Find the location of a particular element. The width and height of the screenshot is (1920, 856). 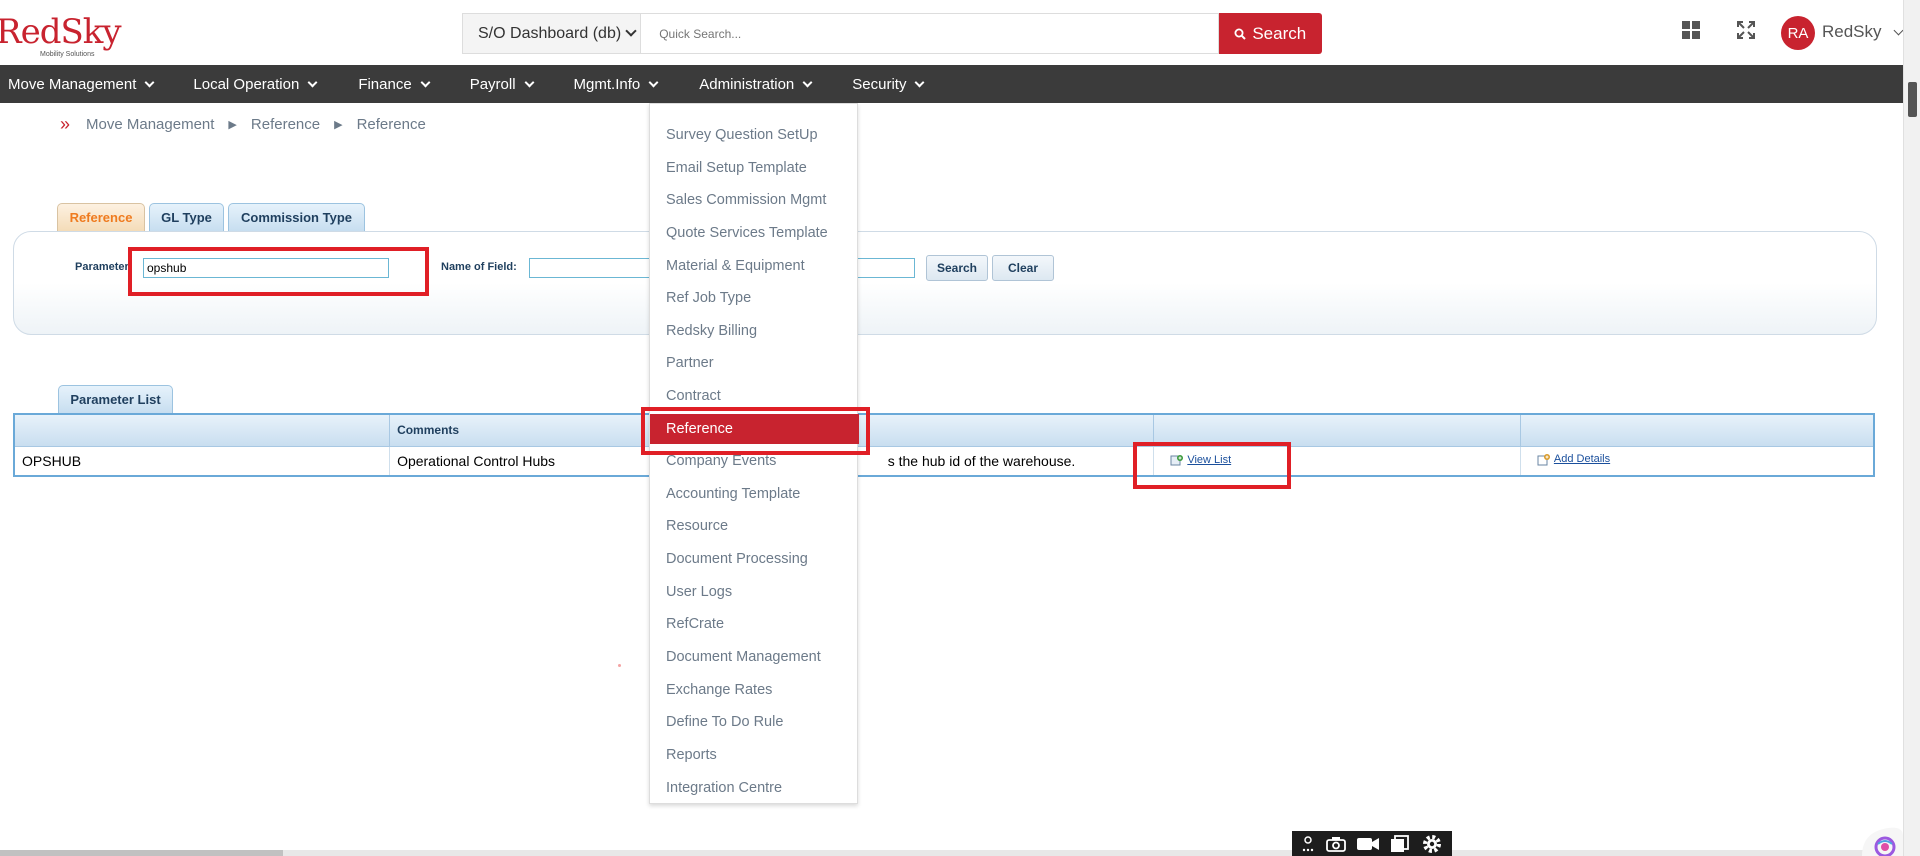

menu-item-refcrate: RefCrate is located at coordinates (754, 624).